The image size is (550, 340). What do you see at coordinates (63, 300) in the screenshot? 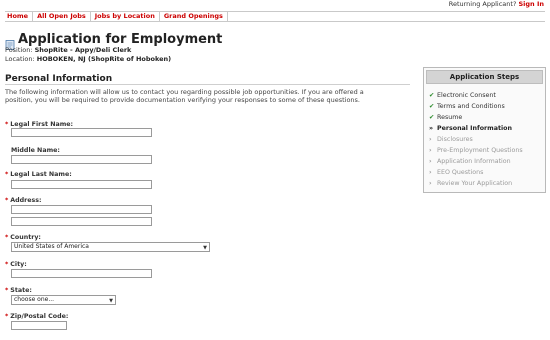
I see `state-select: choose one... ▼` at bounding box center [63, 300].